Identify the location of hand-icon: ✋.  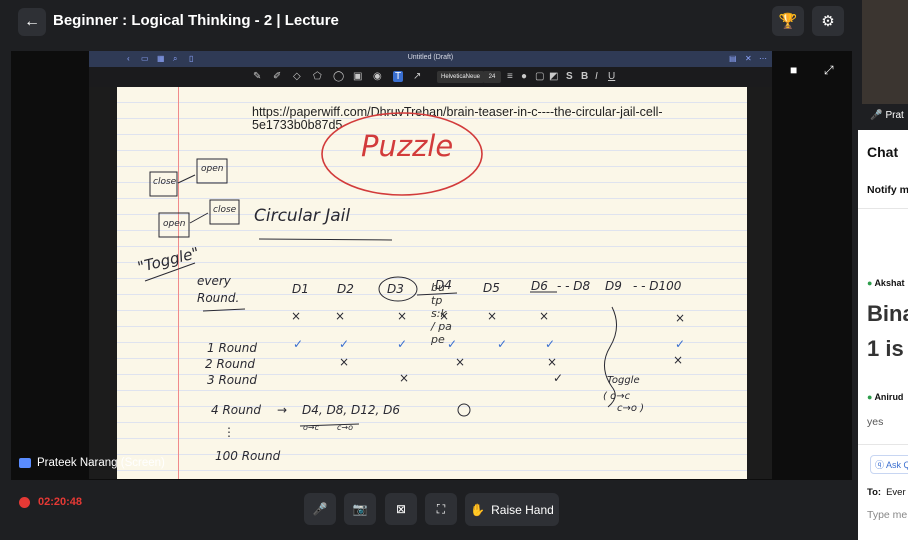
(478, 509).